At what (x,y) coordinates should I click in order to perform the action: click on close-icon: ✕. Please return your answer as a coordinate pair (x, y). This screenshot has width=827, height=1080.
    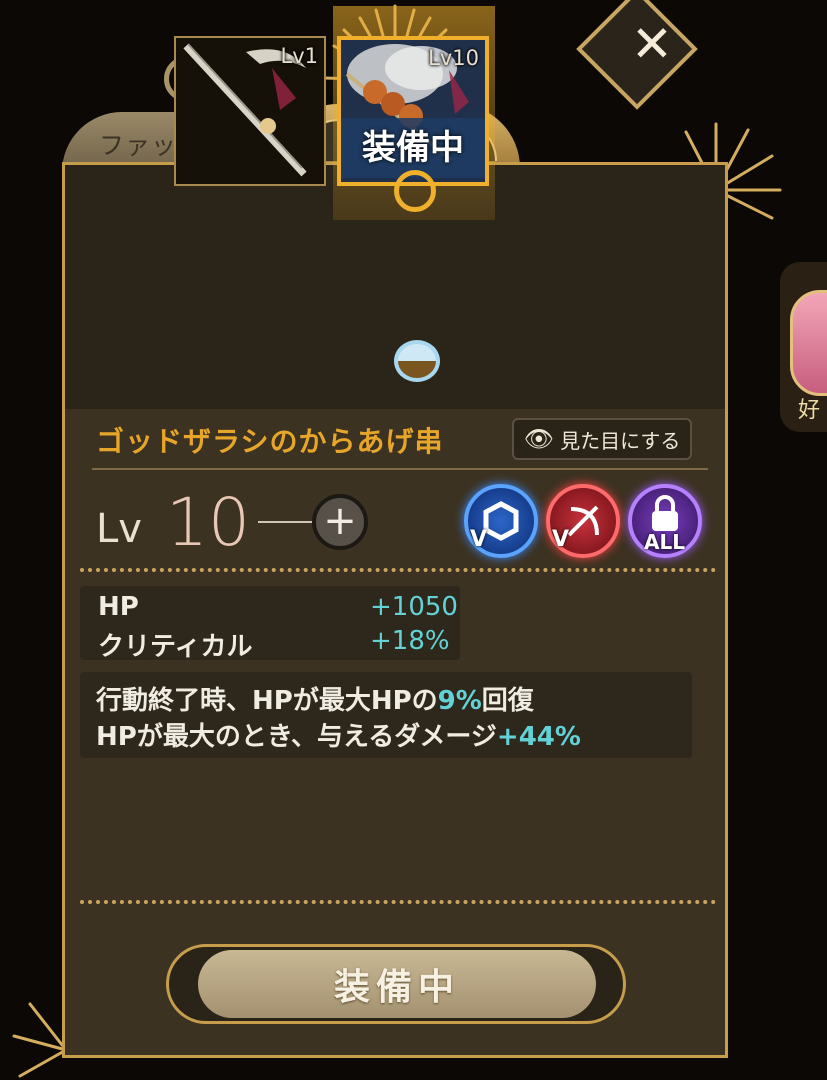
    Looking at the image, I should click on (652, 44).